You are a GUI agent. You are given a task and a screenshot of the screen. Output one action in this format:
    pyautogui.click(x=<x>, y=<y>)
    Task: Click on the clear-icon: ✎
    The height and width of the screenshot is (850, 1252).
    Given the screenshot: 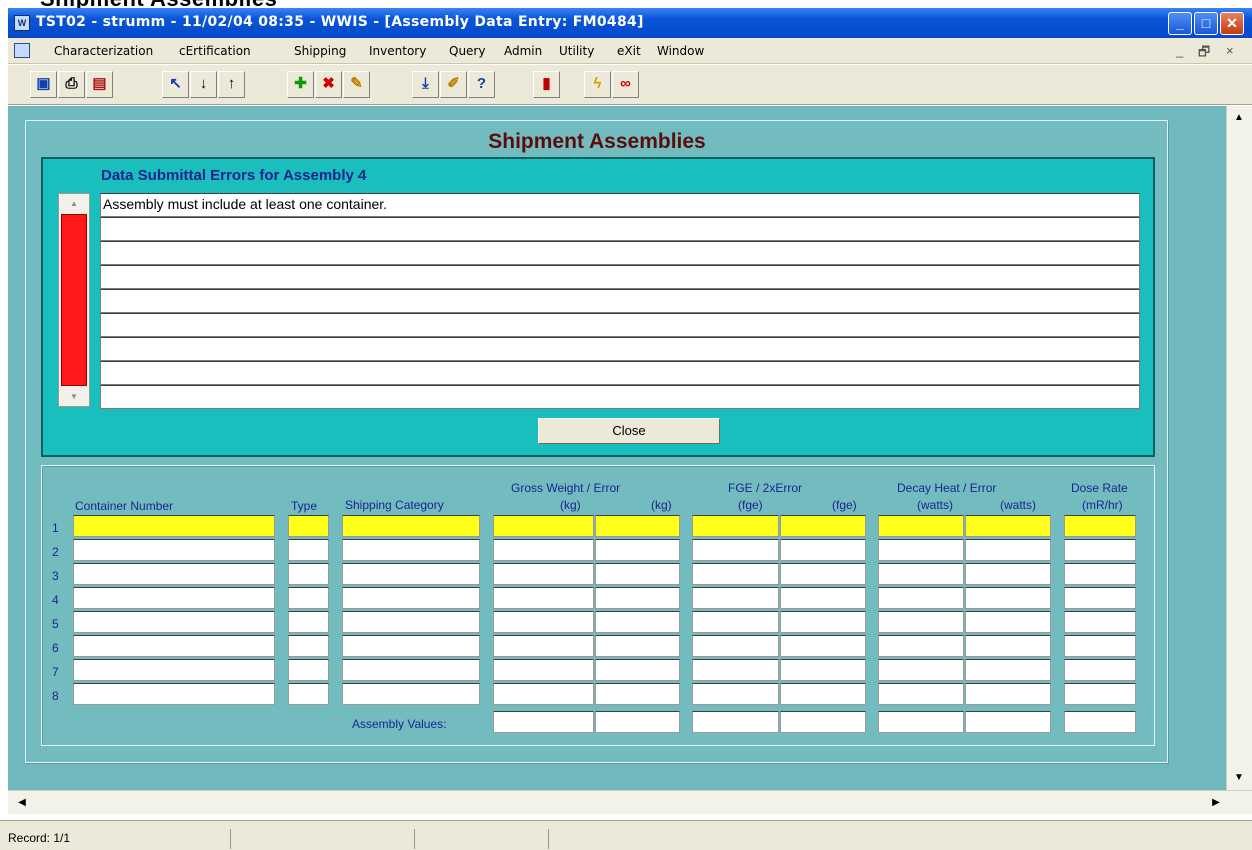 What is the action you would take?
    pyautogui.click(x=356, y=84)
    